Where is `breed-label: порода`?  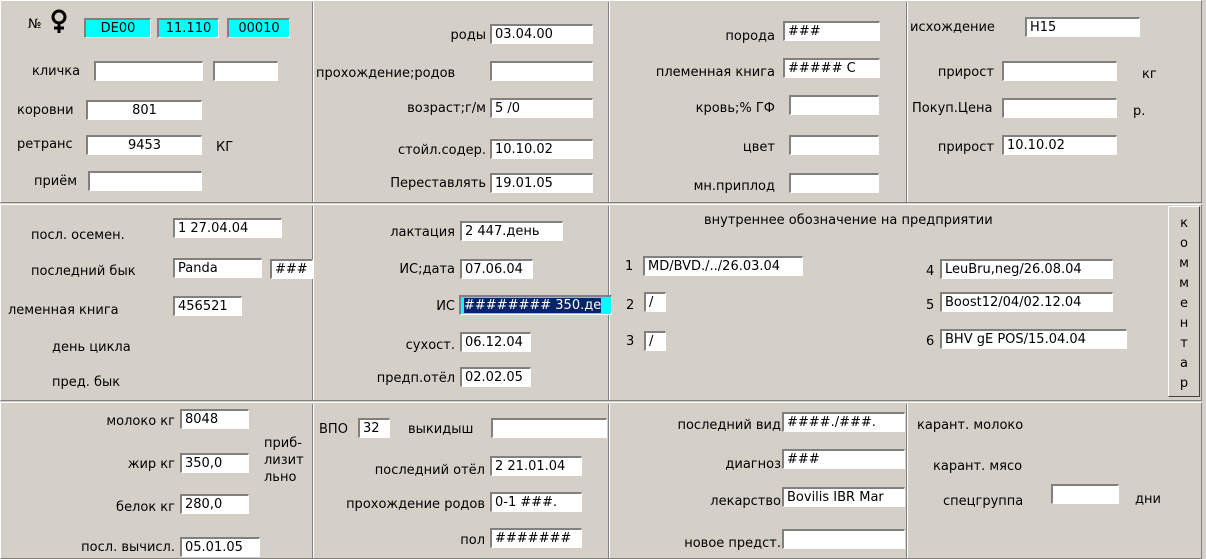 breed-label: порода is located at coordinates (750, 36).